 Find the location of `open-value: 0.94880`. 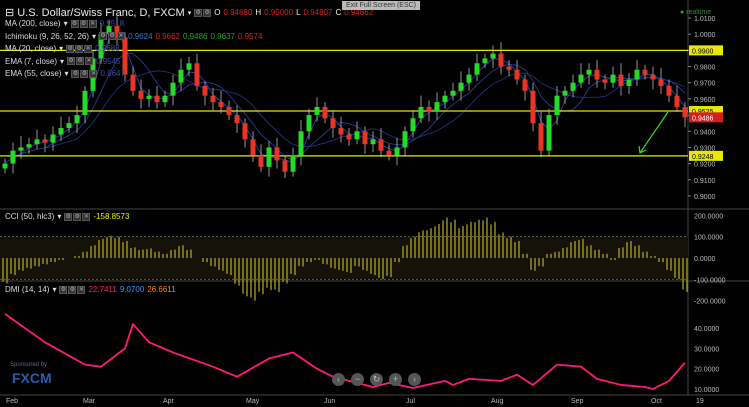

open-value: 0.94880 is located at coordinates (238, 12).